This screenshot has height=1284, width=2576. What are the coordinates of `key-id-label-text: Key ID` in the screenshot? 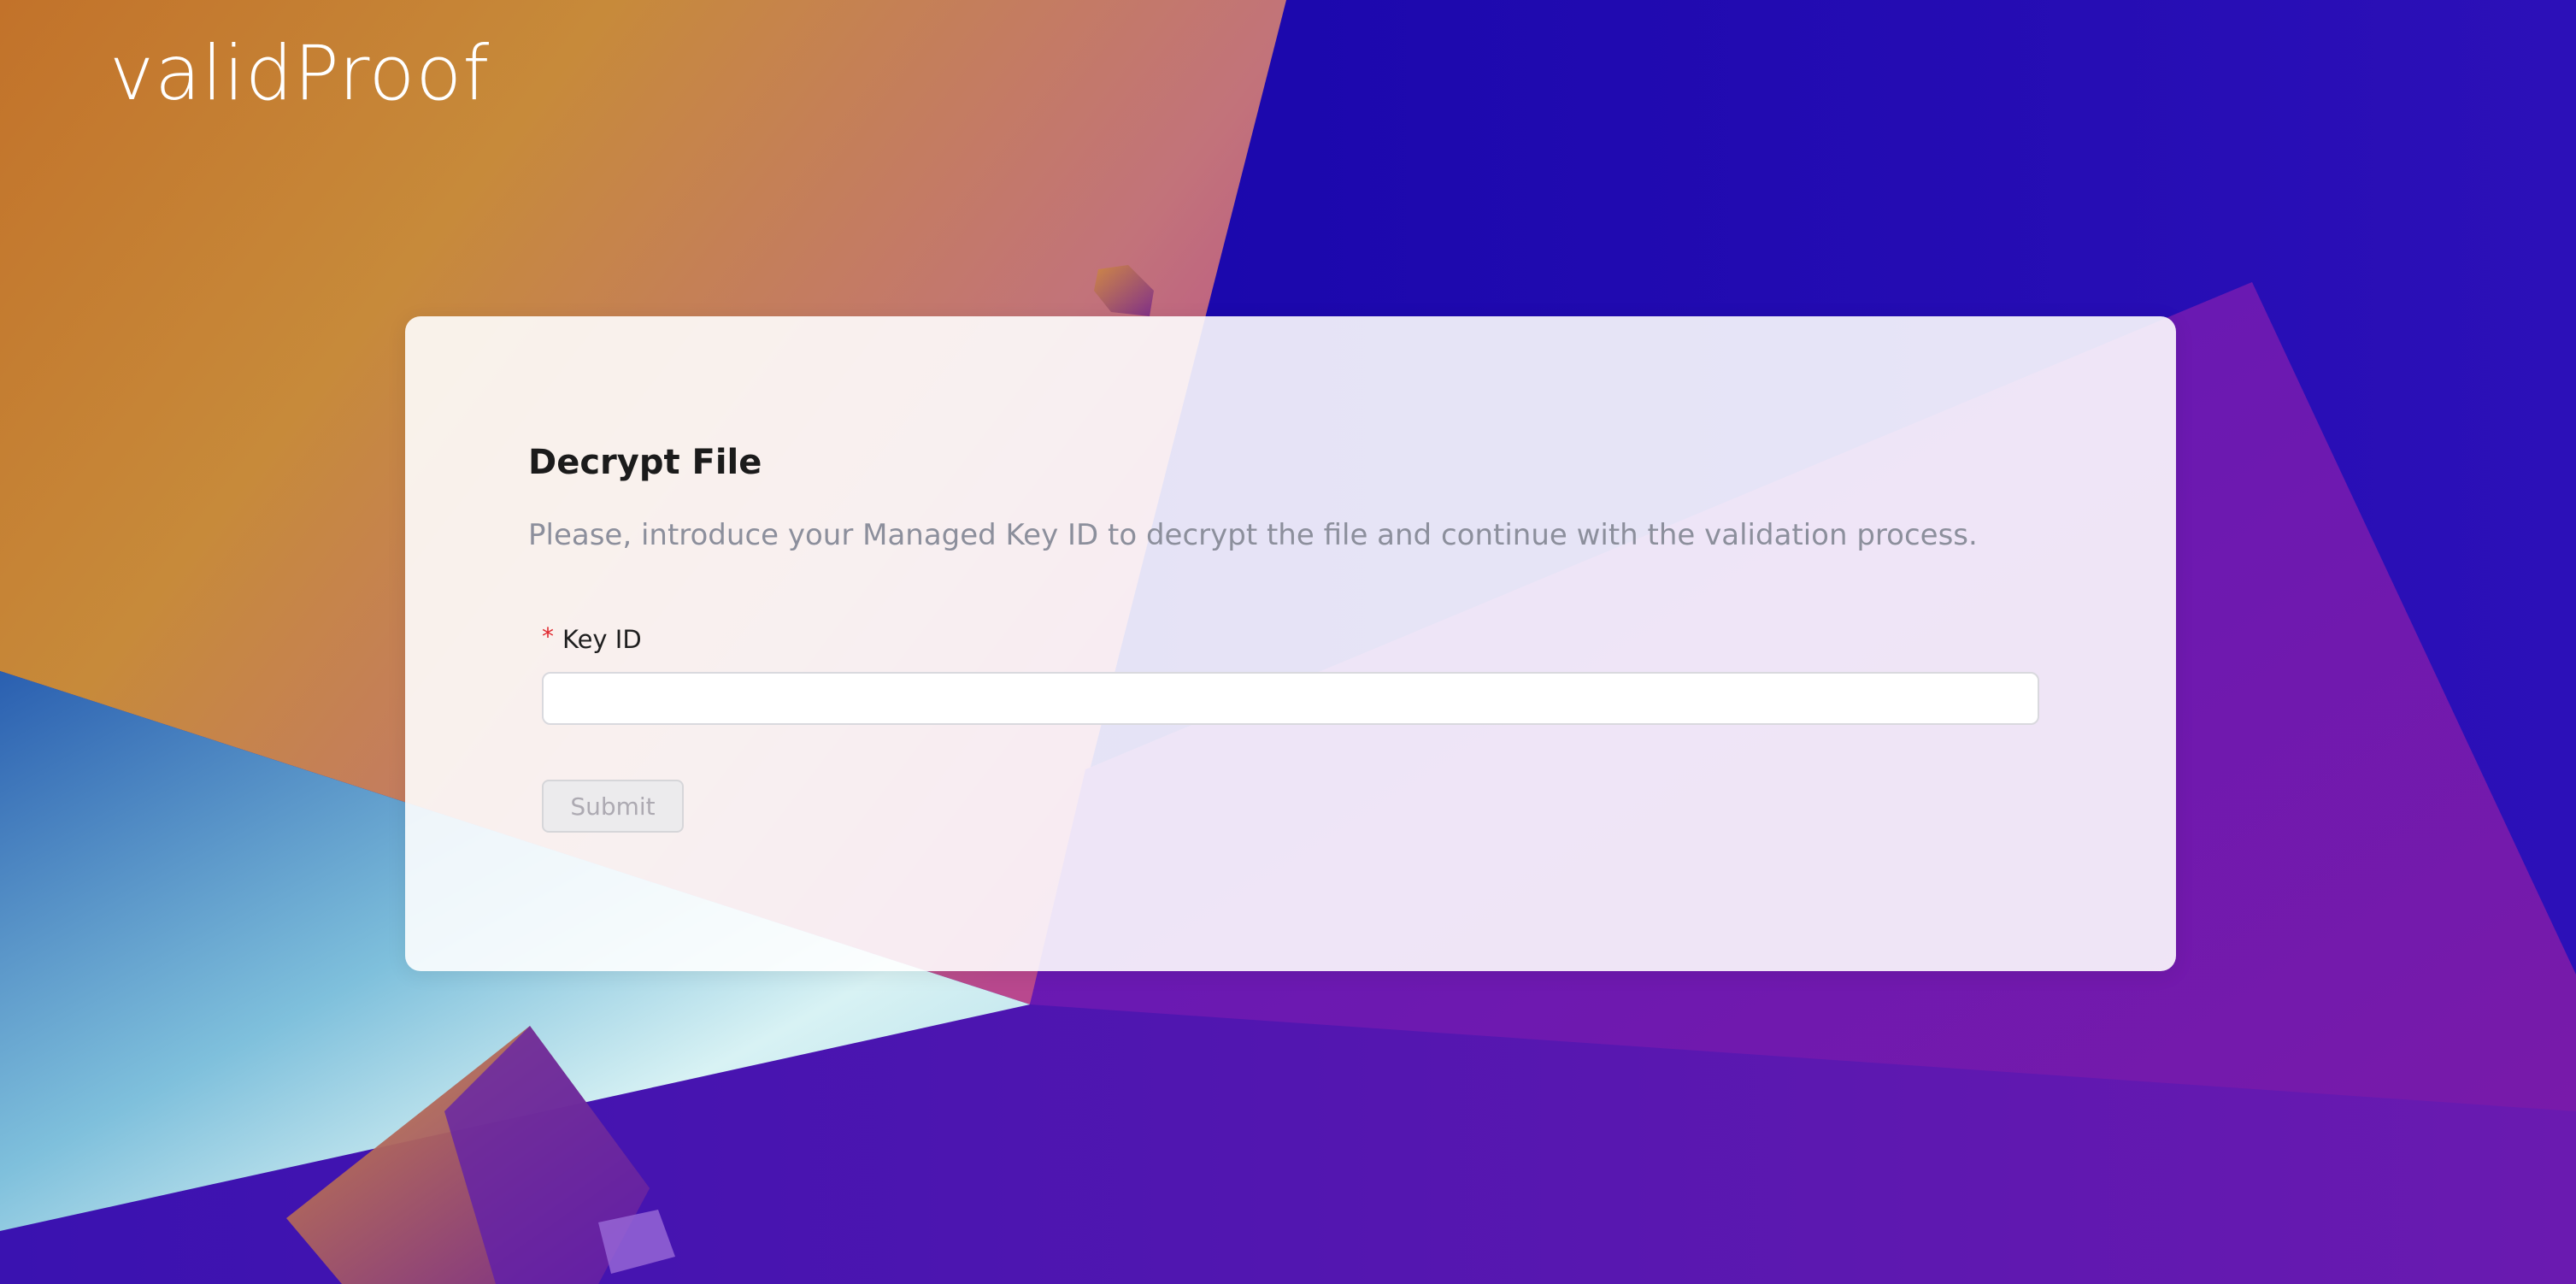 It's located at (602, 639).